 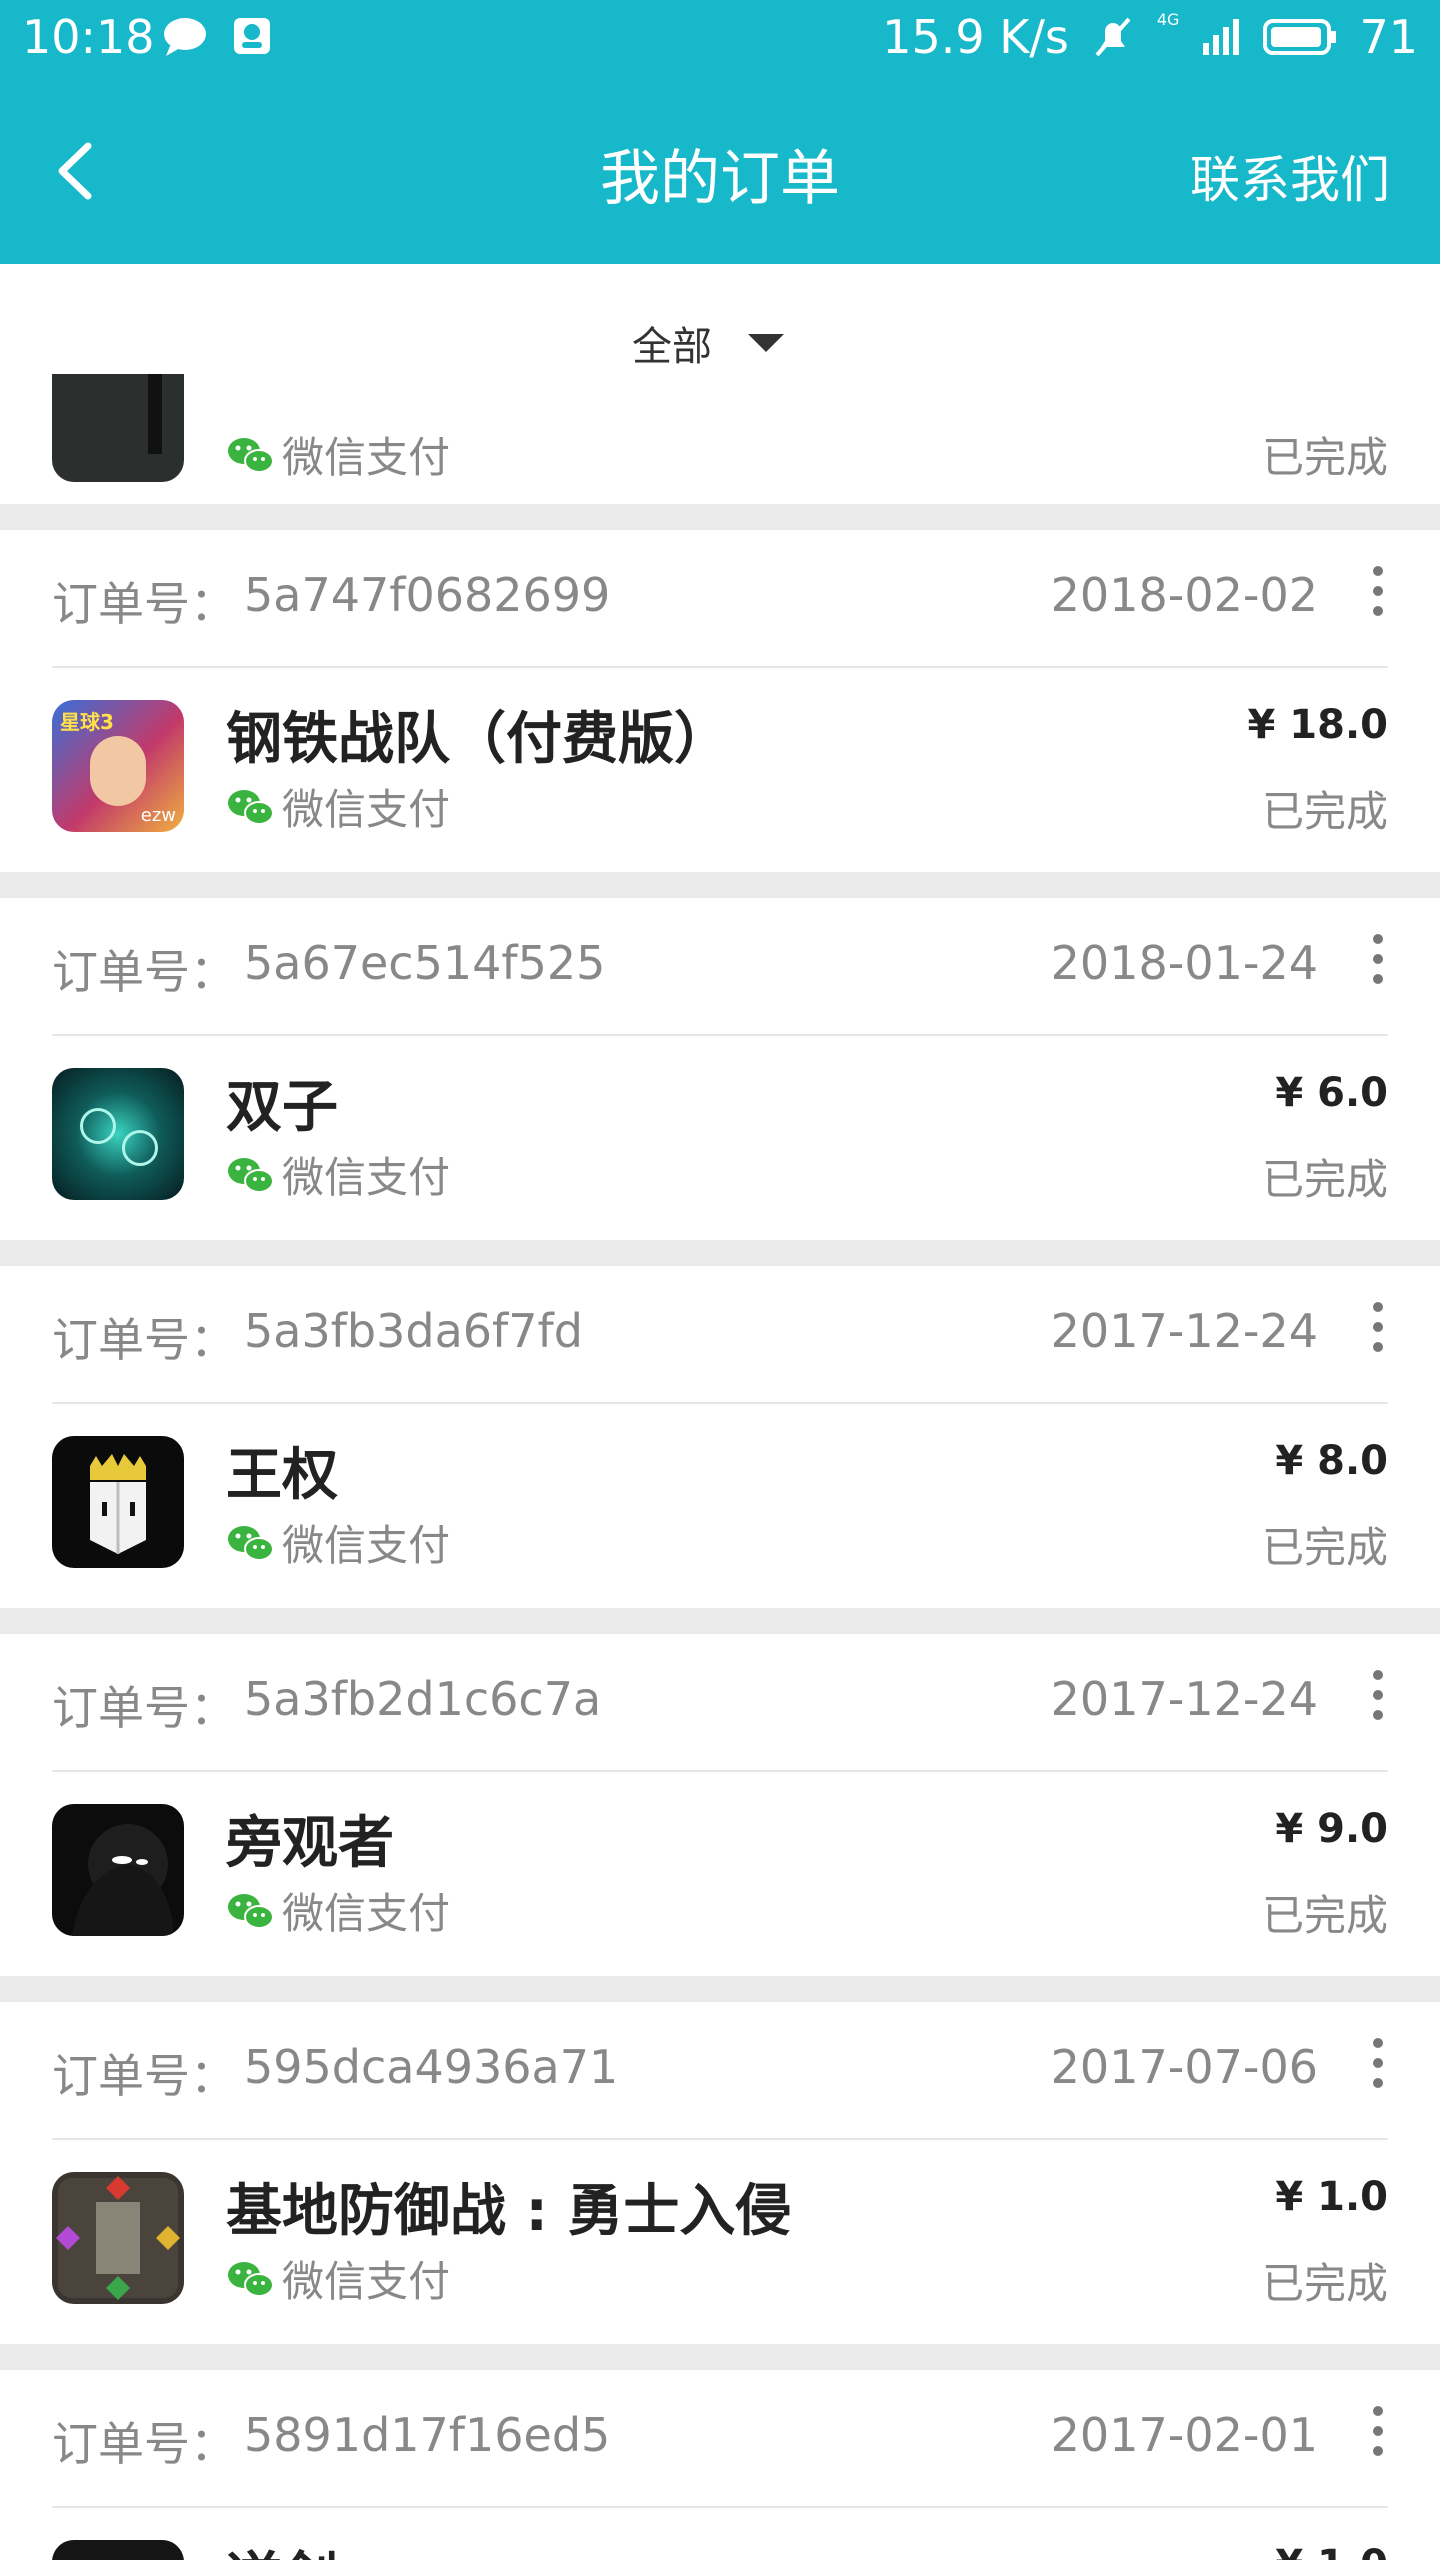 I want to click on filter-selected-label: 全部, so click(x=672, y=347).